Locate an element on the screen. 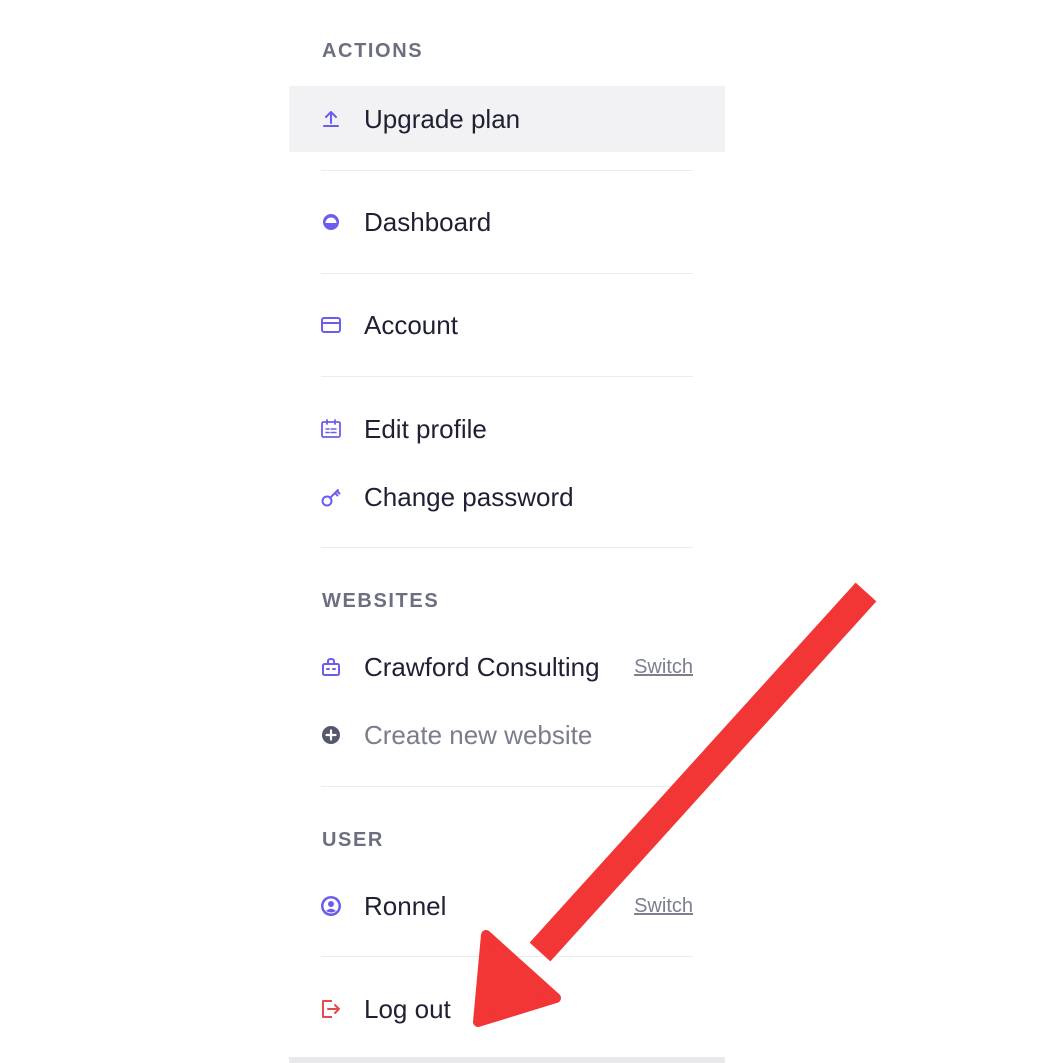  actions-section-header: ACTIONS is located at coordinates (373, 51).